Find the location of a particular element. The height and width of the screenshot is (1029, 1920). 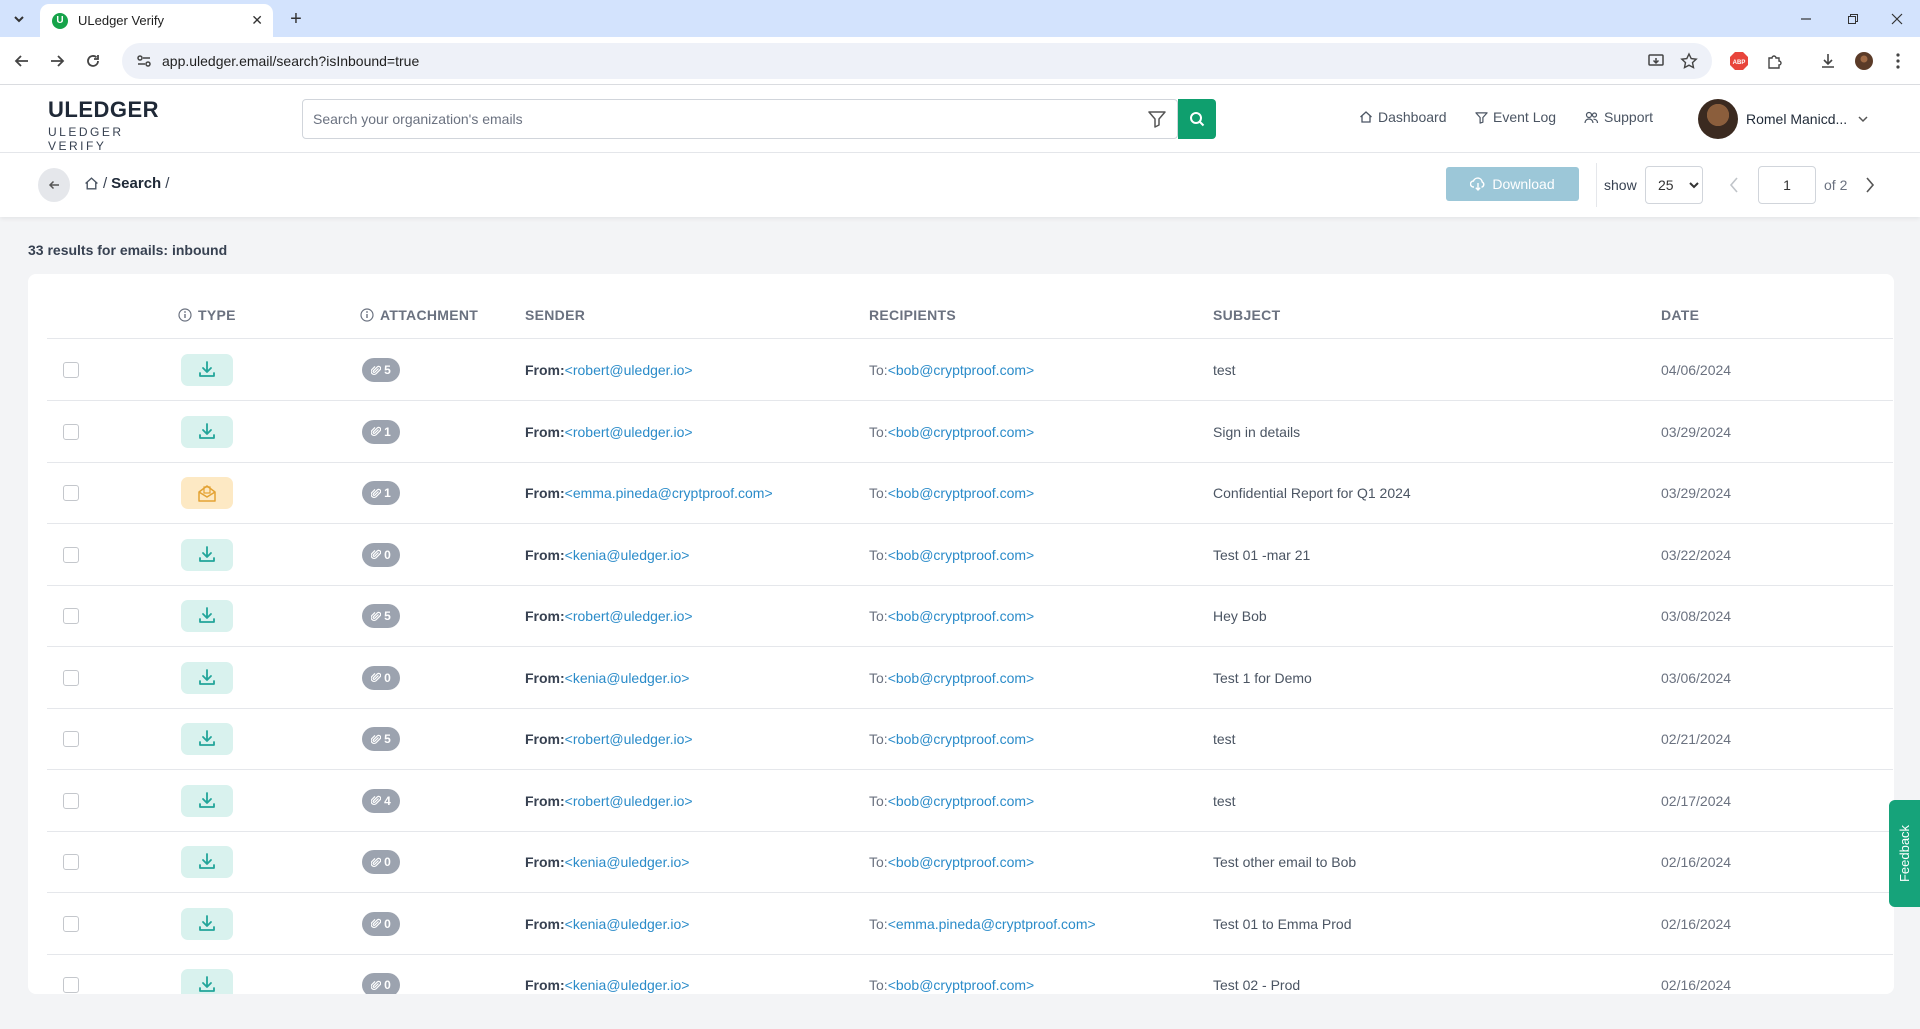

subject-cell: Test 01 -mar 21 is located at coordinates (1261, 555).